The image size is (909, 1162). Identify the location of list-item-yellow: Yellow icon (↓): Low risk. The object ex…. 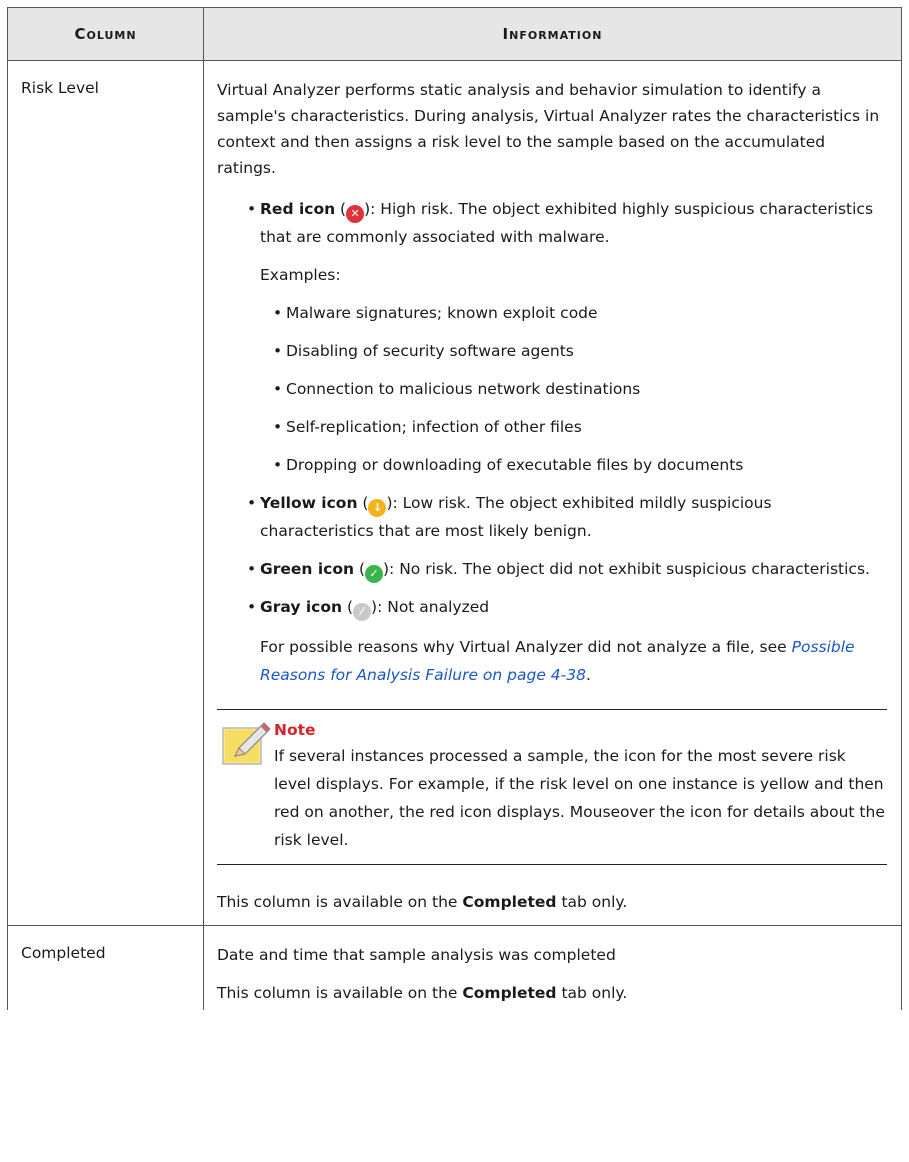
(567, 517).